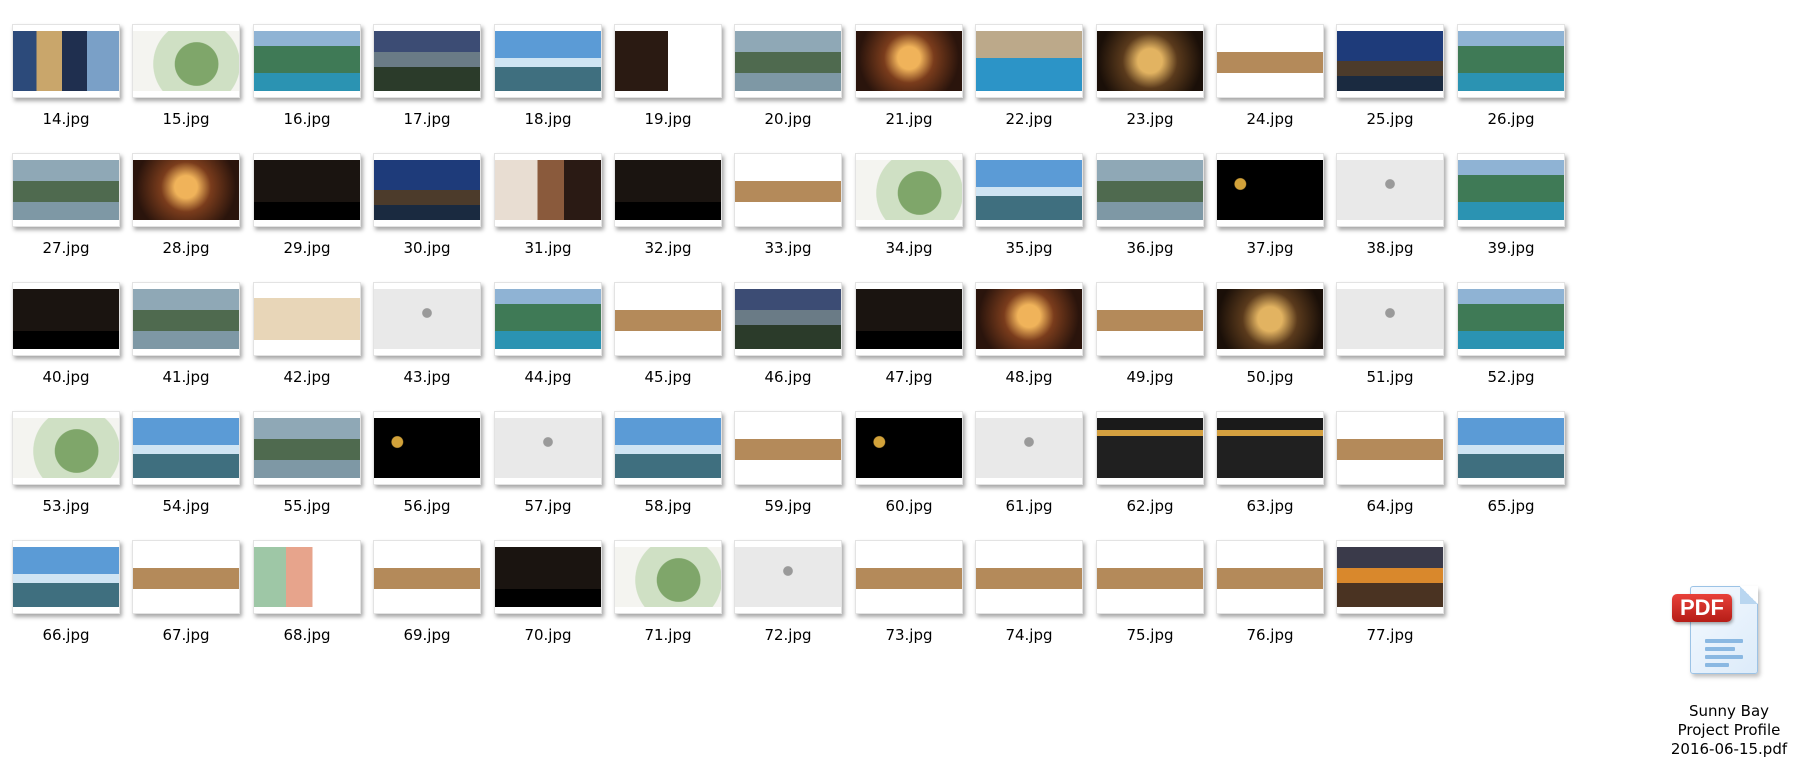 The height and width of the screenshot is (764, 1798). I want to click on file-item: 36.jpg, so click(1153, 203).